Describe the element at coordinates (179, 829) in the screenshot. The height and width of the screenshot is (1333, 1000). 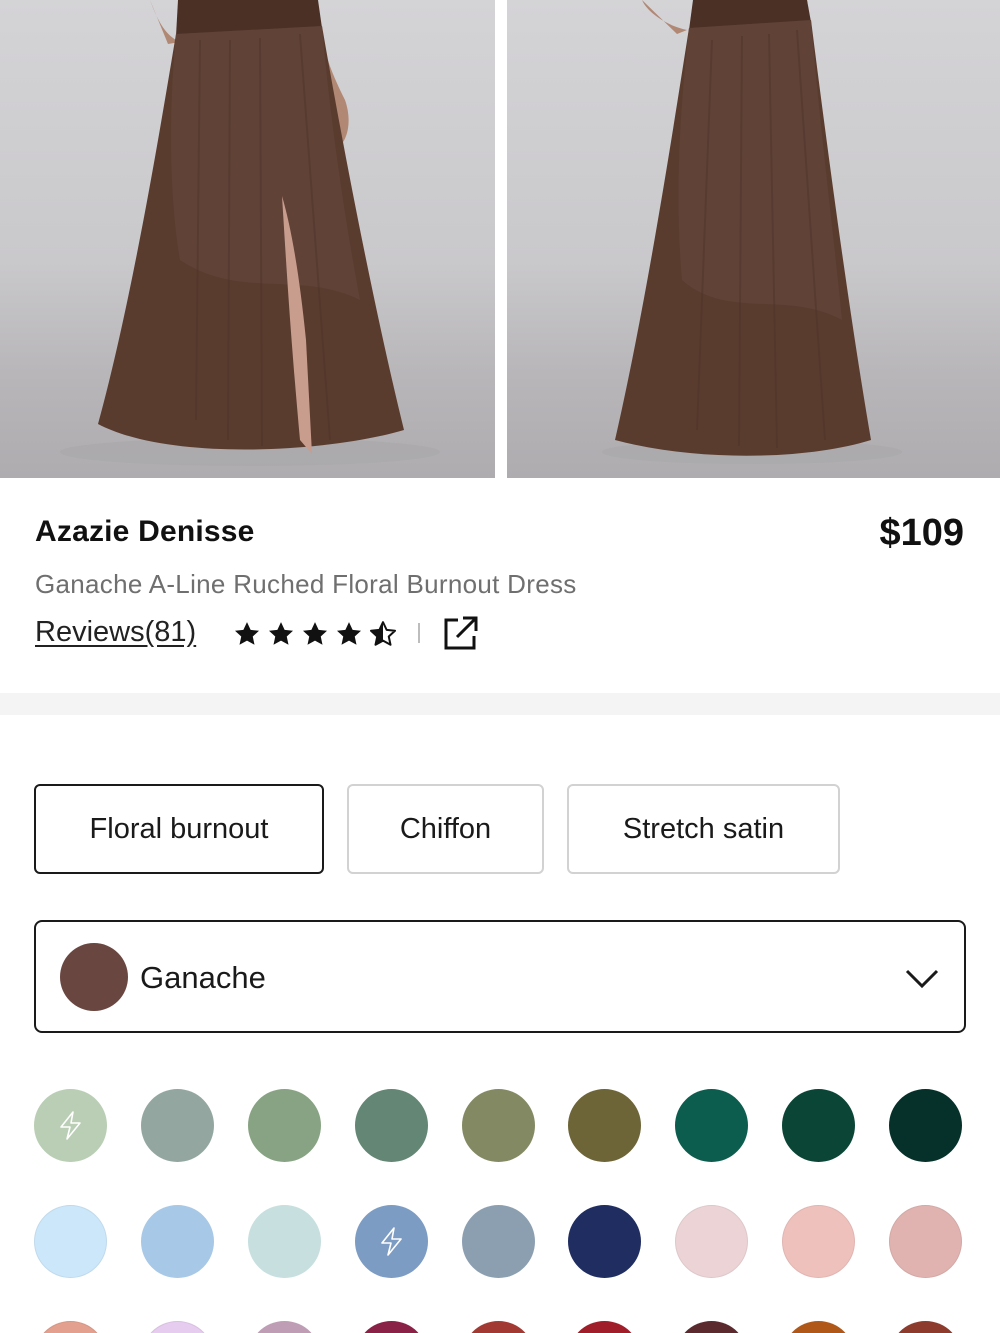
I see `fabric-tab-floral-burnout: Floral burnout` at that location.